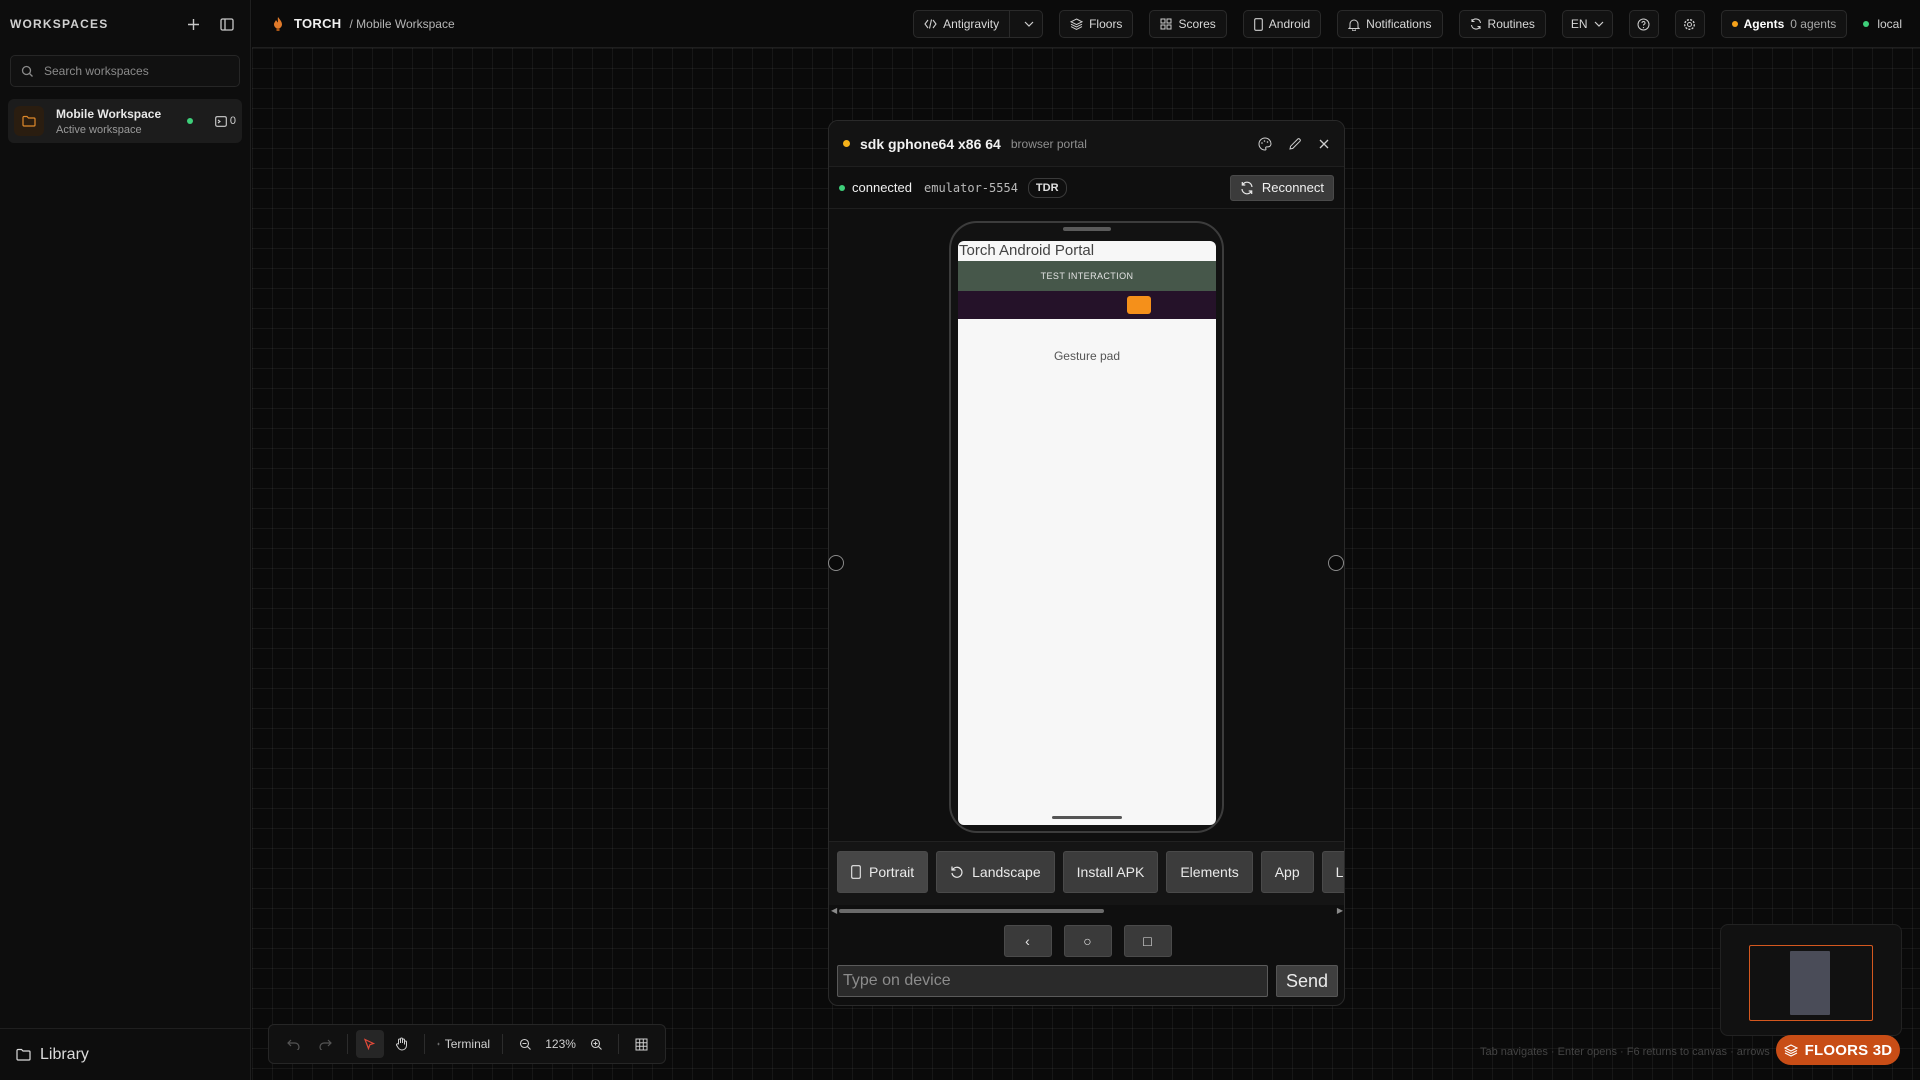  Describe the element at coordinates (971, 24) in the screenshot. I see `antigravity-label: Antigravity` at that location.